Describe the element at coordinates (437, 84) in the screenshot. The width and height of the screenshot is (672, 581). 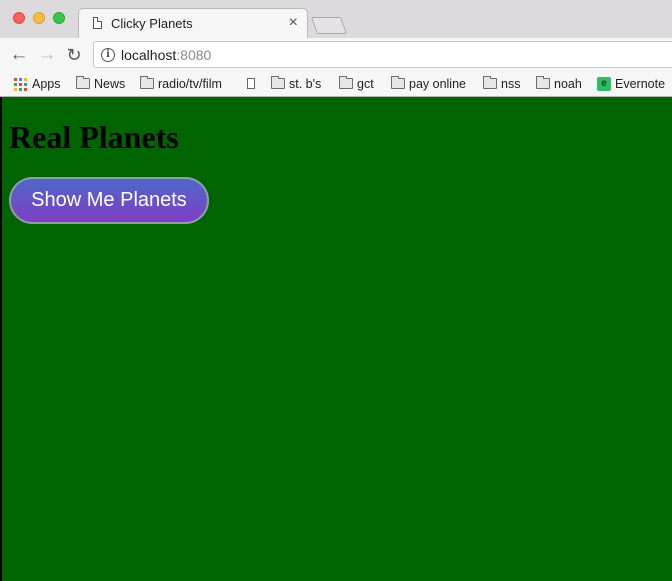
I see `bookmark-label: pay online` at that location.